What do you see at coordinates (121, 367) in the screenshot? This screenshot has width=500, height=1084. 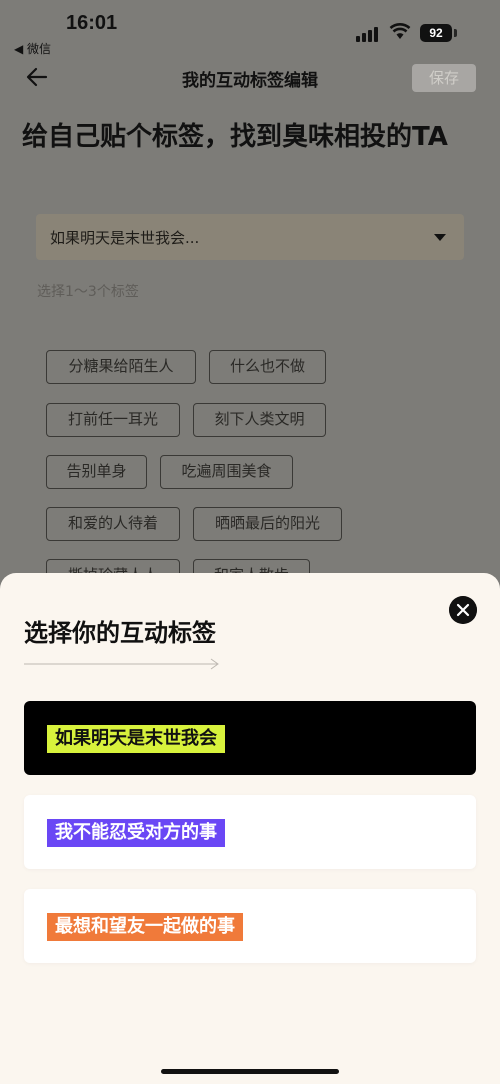 I see `tag-chip: 分糖果给陌生人` at bounding box center [121, 367].